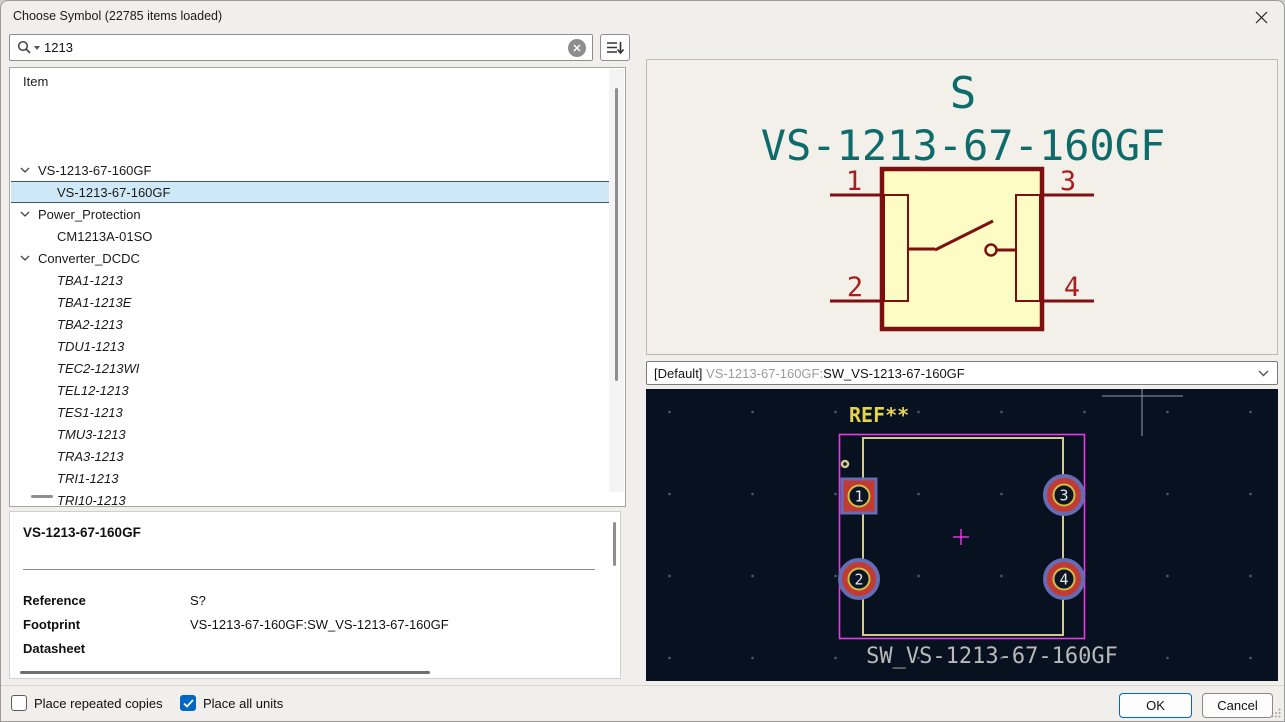 The height and width of the screenshot is (722, 1285). I want to click on tree-item-label: TRI1-1213, so click(88, 478).